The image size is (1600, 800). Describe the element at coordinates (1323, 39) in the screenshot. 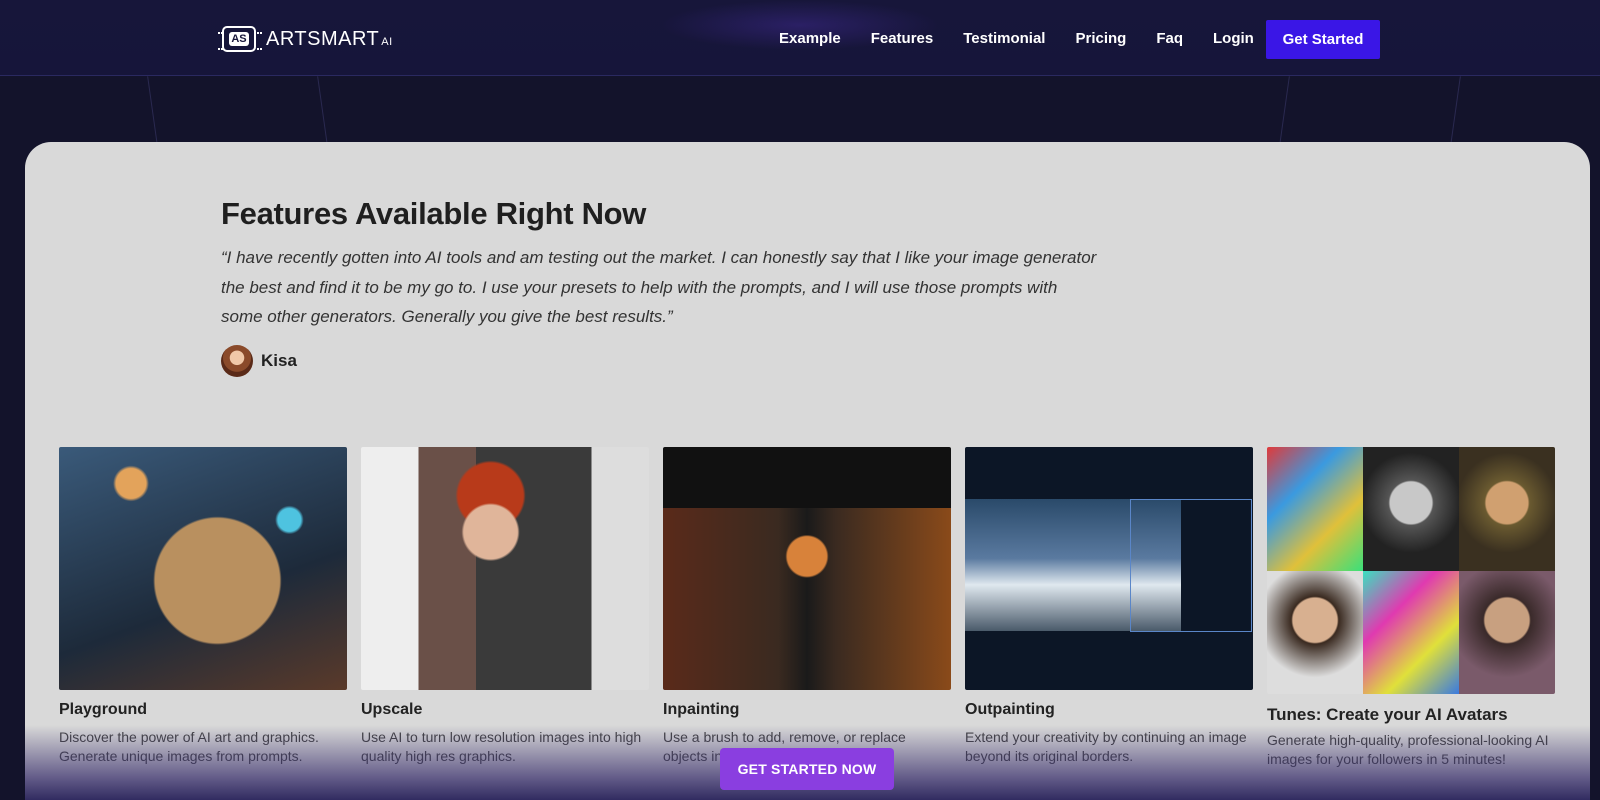

I see `get-started-button: Get Started` at that location.